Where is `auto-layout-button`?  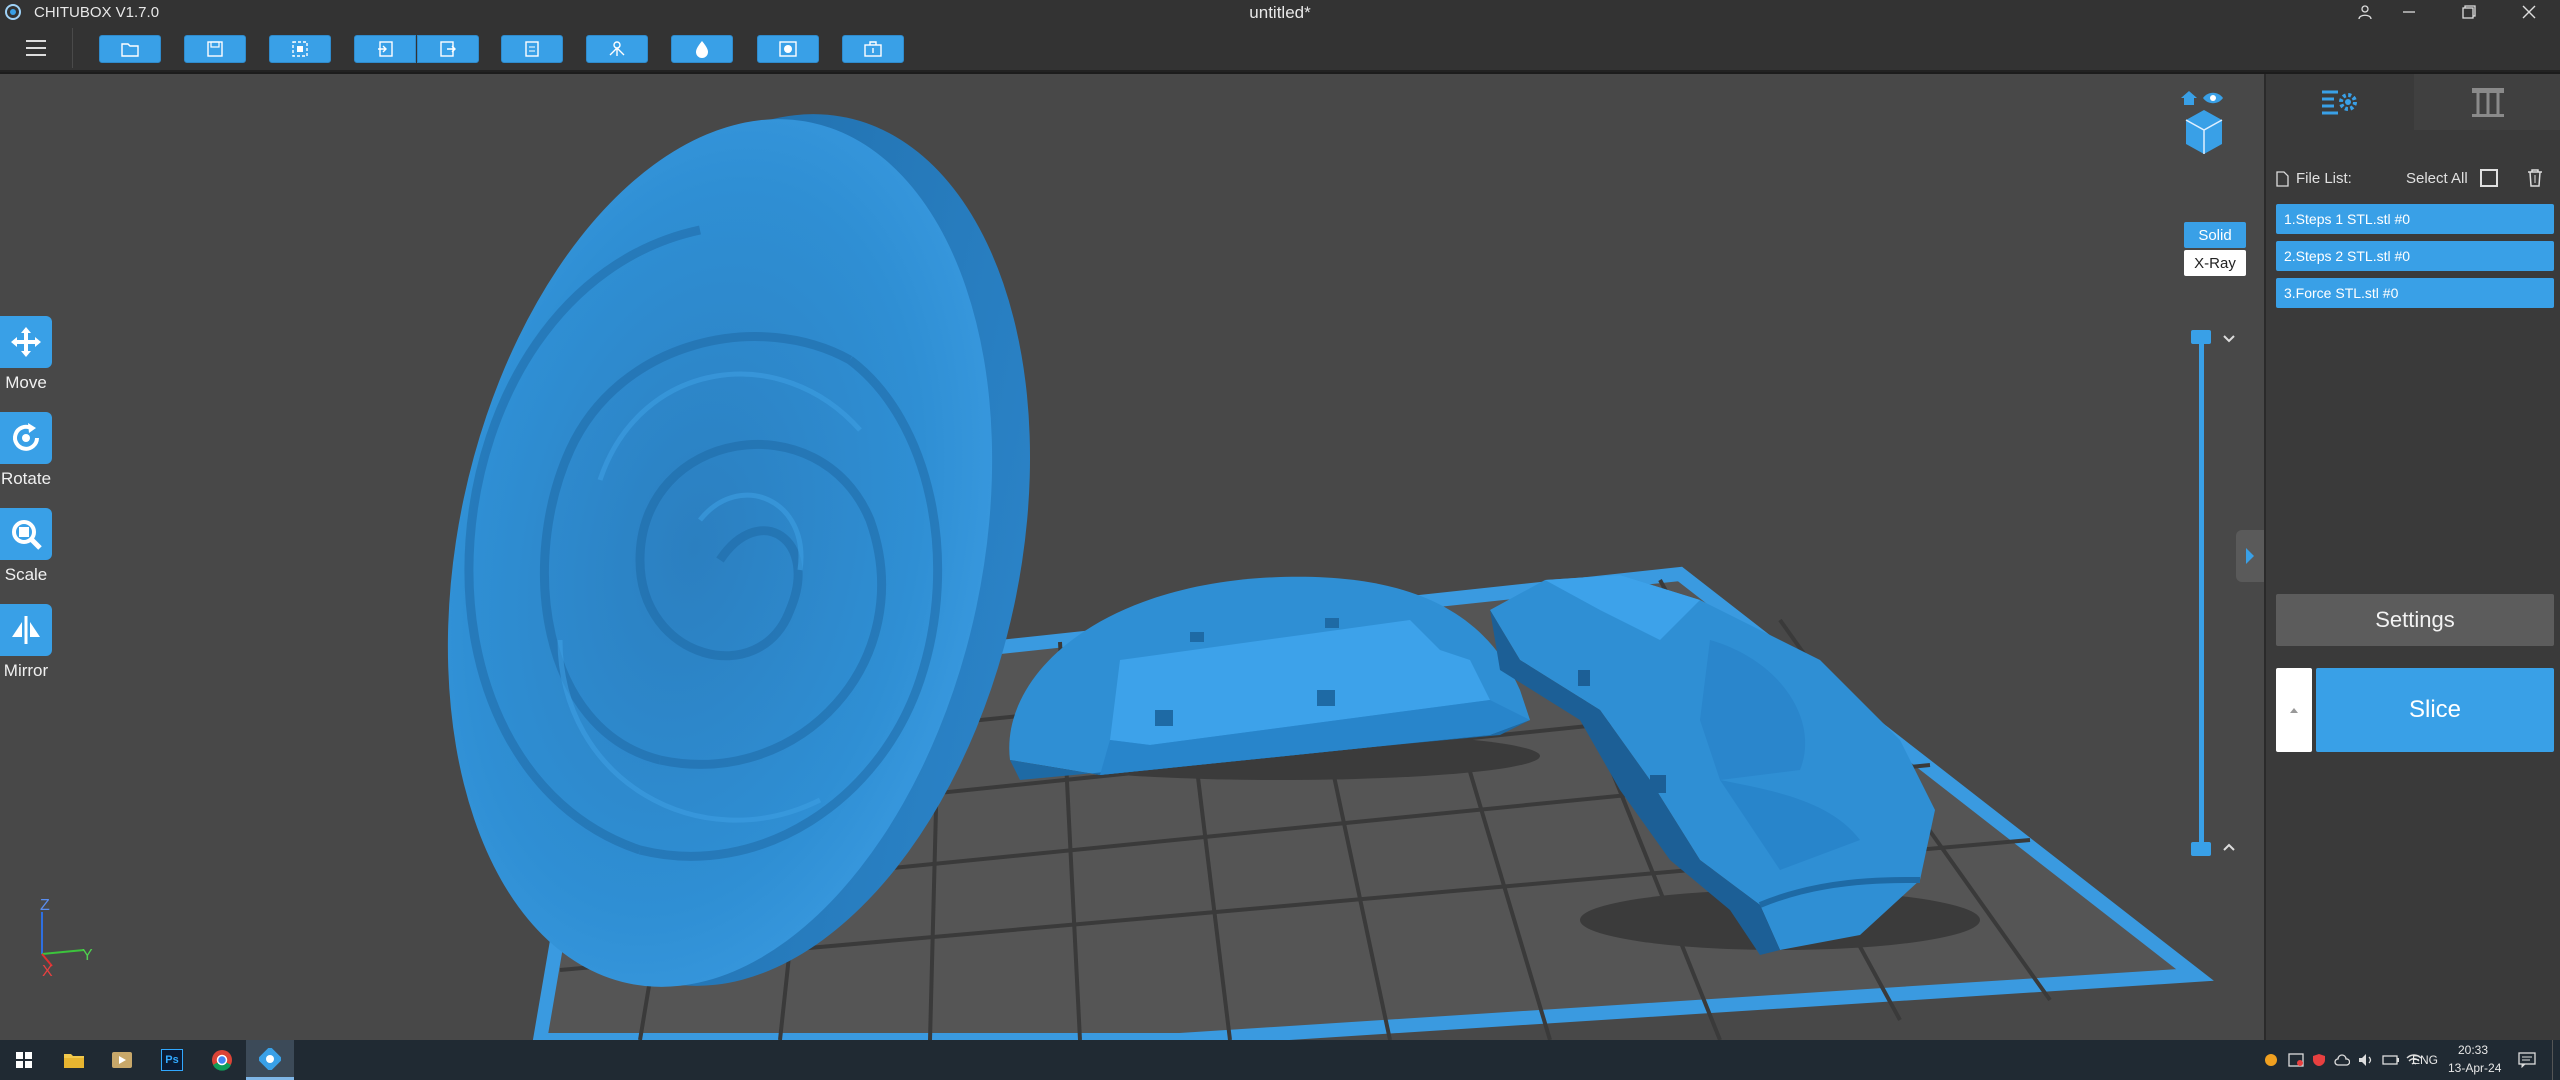
auto-layout-button is located at coordinates (873, 49).